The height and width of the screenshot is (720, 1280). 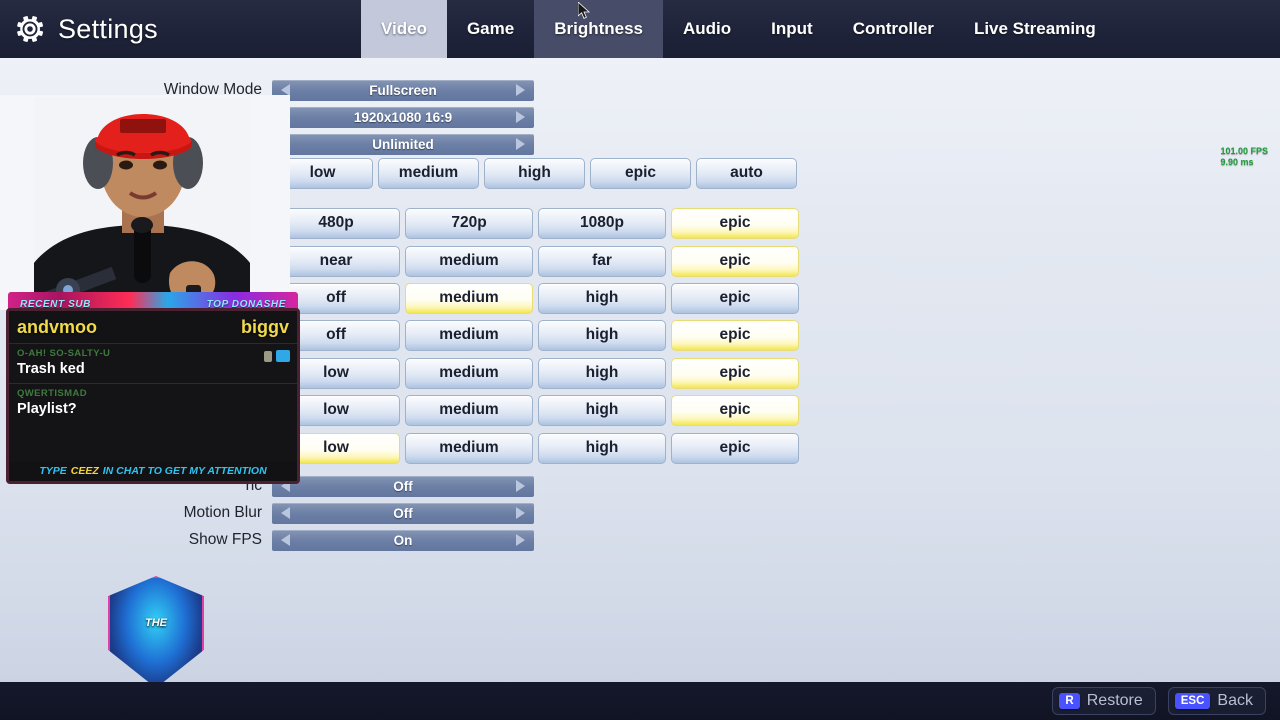 What do you see at coordinates (153, 363) in the screenshot?
I see `chat-message: O-AH! SO-SALTY-U Trash ked` at bounding box center [153, 363].